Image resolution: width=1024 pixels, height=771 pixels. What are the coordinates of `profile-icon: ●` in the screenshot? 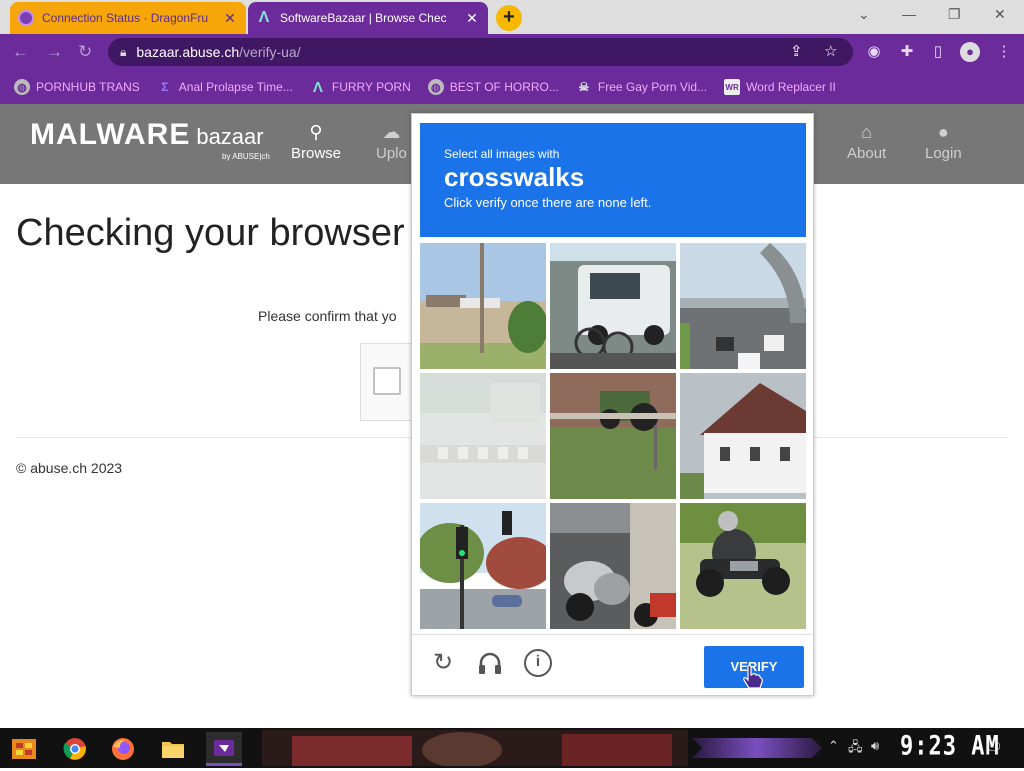 It's located at (970, 52).